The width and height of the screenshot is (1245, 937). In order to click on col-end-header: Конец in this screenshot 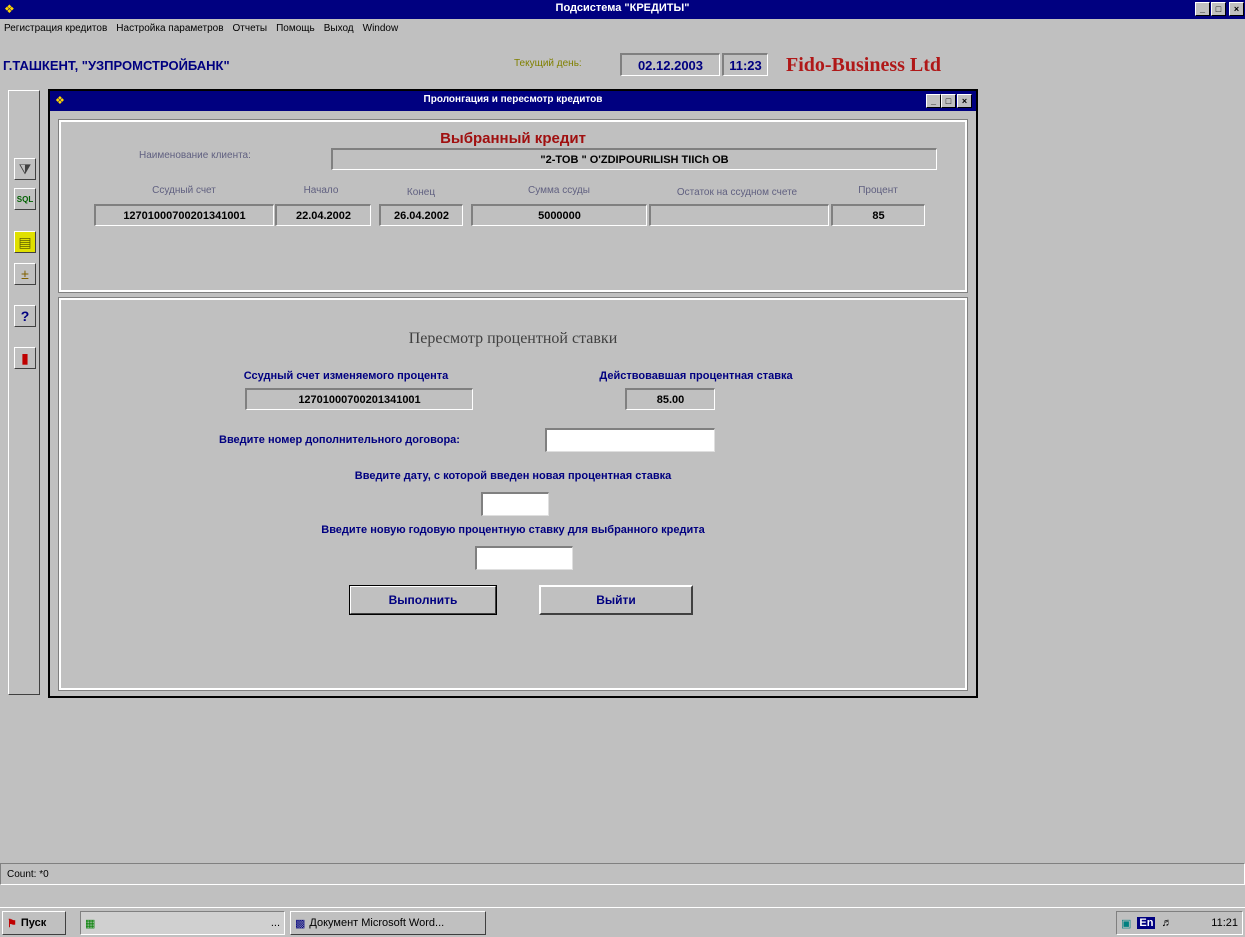, I will do `click(421, 192)`.